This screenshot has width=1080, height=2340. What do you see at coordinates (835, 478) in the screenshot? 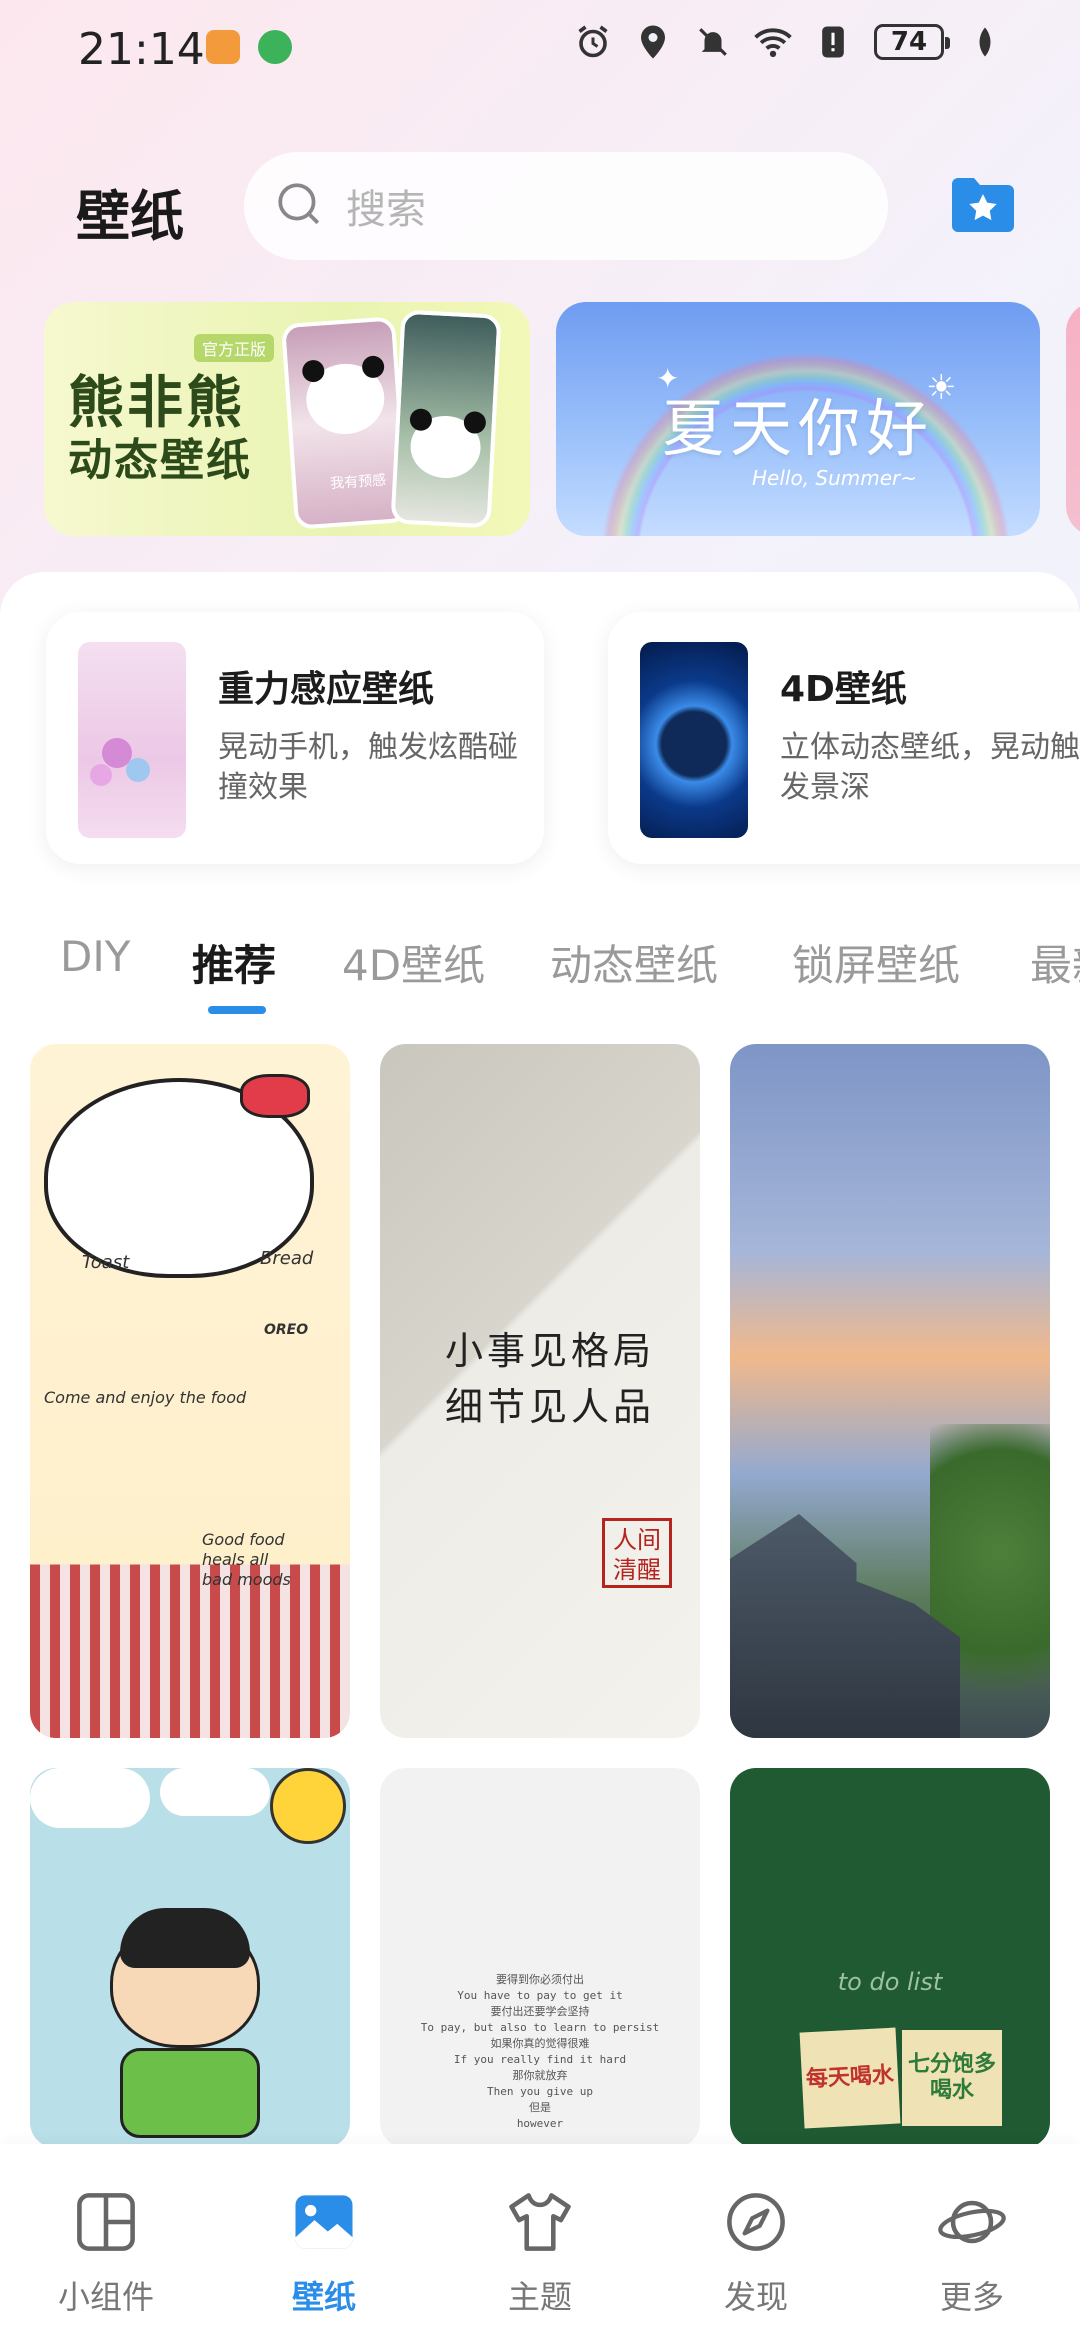
I see `banner-subtitle: Hello, Summer~` at bounding box center [835, 478].